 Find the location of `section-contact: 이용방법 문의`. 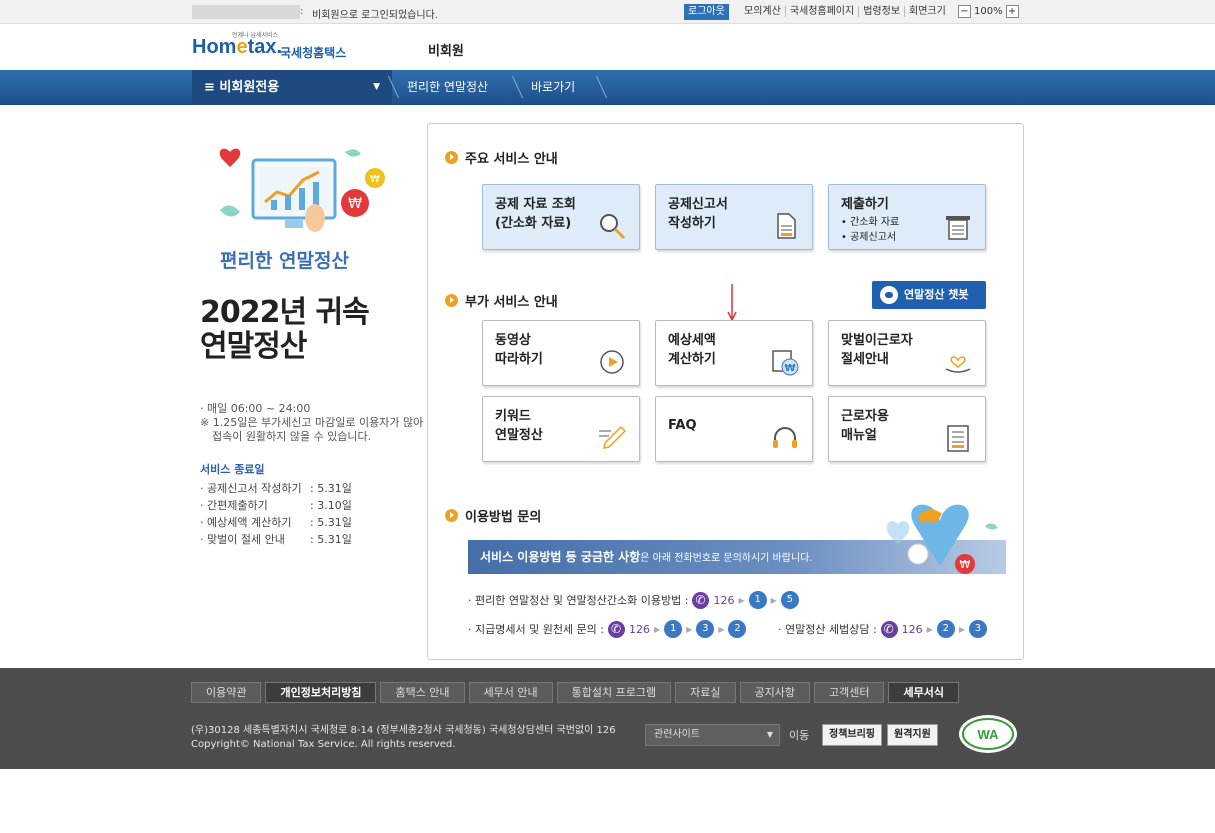

section-contact: 이용방법 문의 is located at coordinates (493, 515).